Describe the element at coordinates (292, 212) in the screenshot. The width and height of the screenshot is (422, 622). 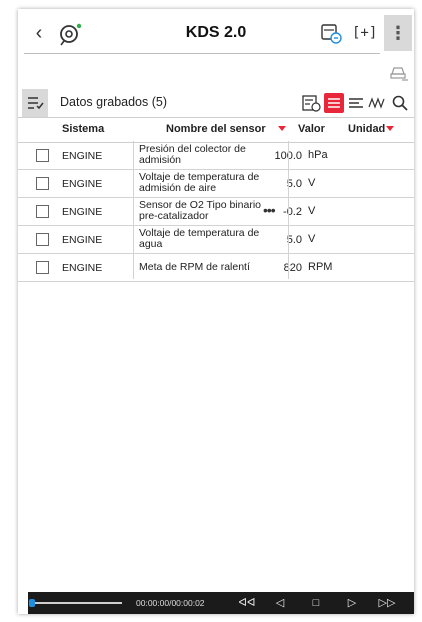
I see `value-cell: -0.2` at that location.